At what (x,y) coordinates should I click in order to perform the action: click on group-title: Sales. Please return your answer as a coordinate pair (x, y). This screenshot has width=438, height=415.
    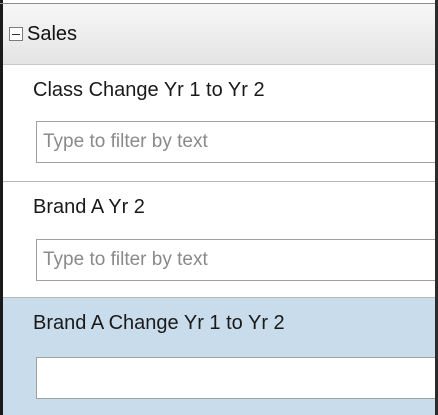
    Looking at the image, I should click on (52, 33).